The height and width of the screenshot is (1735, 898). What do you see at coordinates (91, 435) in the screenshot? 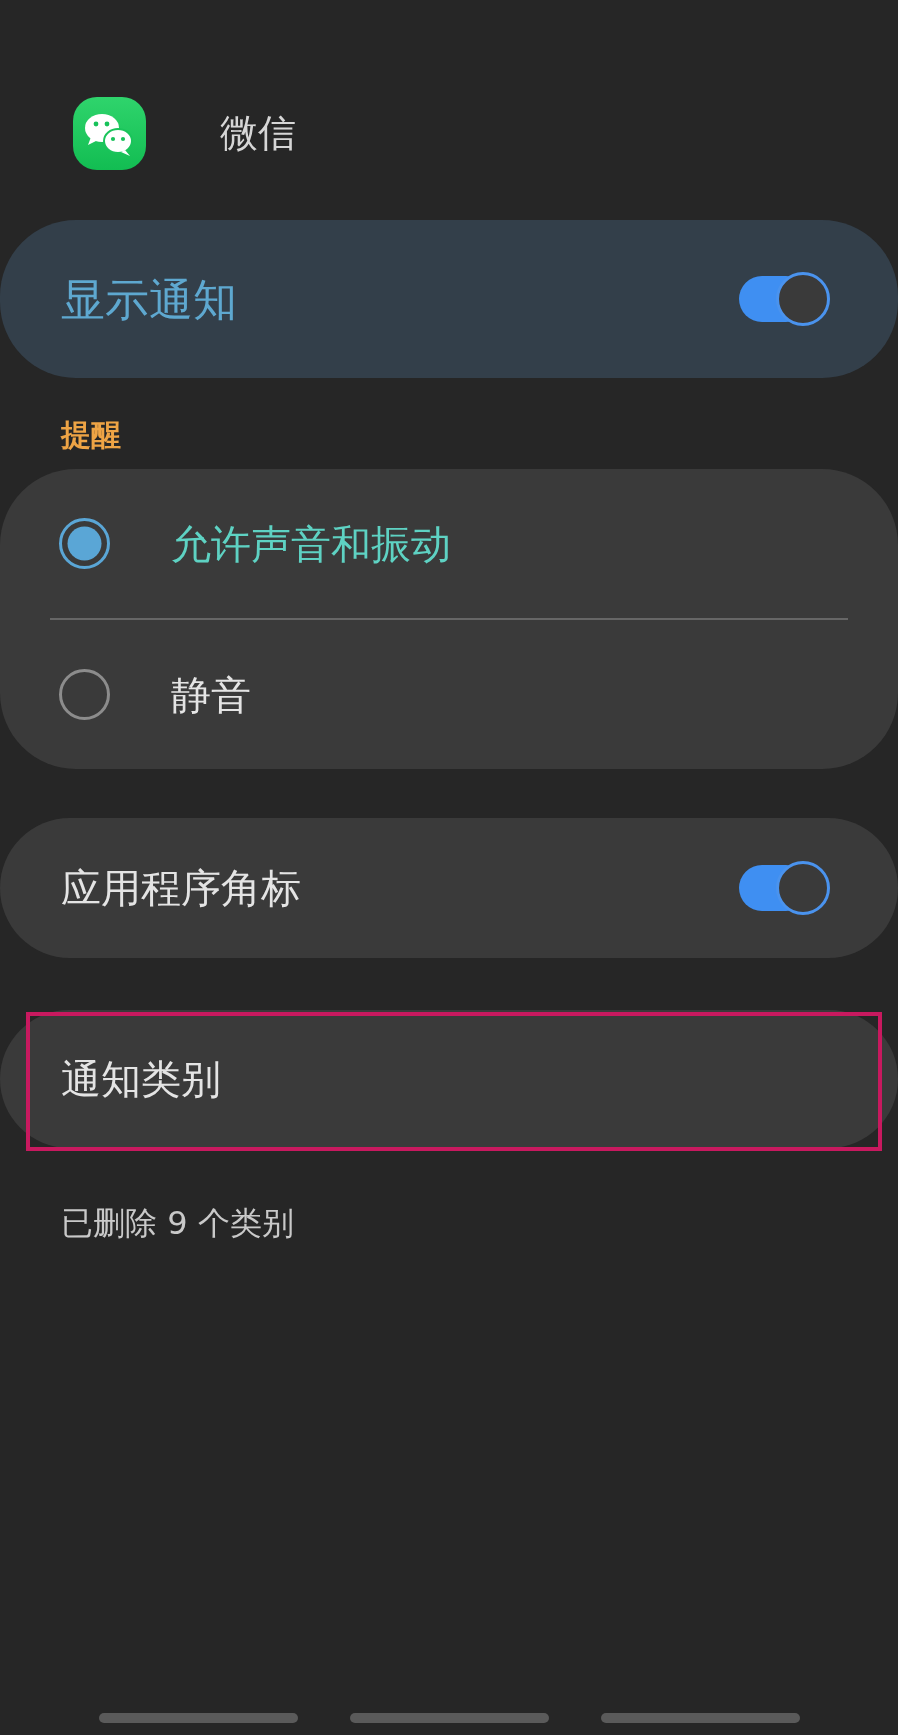
I see `section-title: 提醒` at bounding box center [91, 435].